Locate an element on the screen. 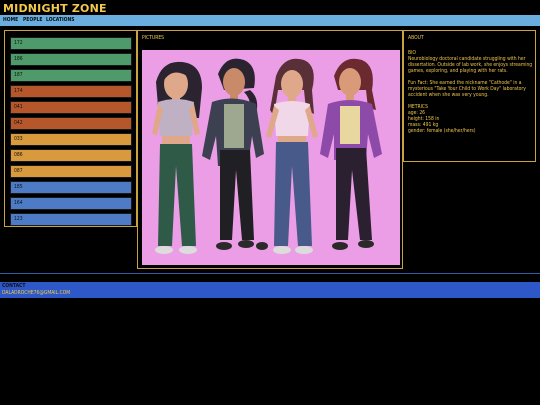 The image size is (540, 405). list-item-042: 042 is located at coordinates (71, 123).